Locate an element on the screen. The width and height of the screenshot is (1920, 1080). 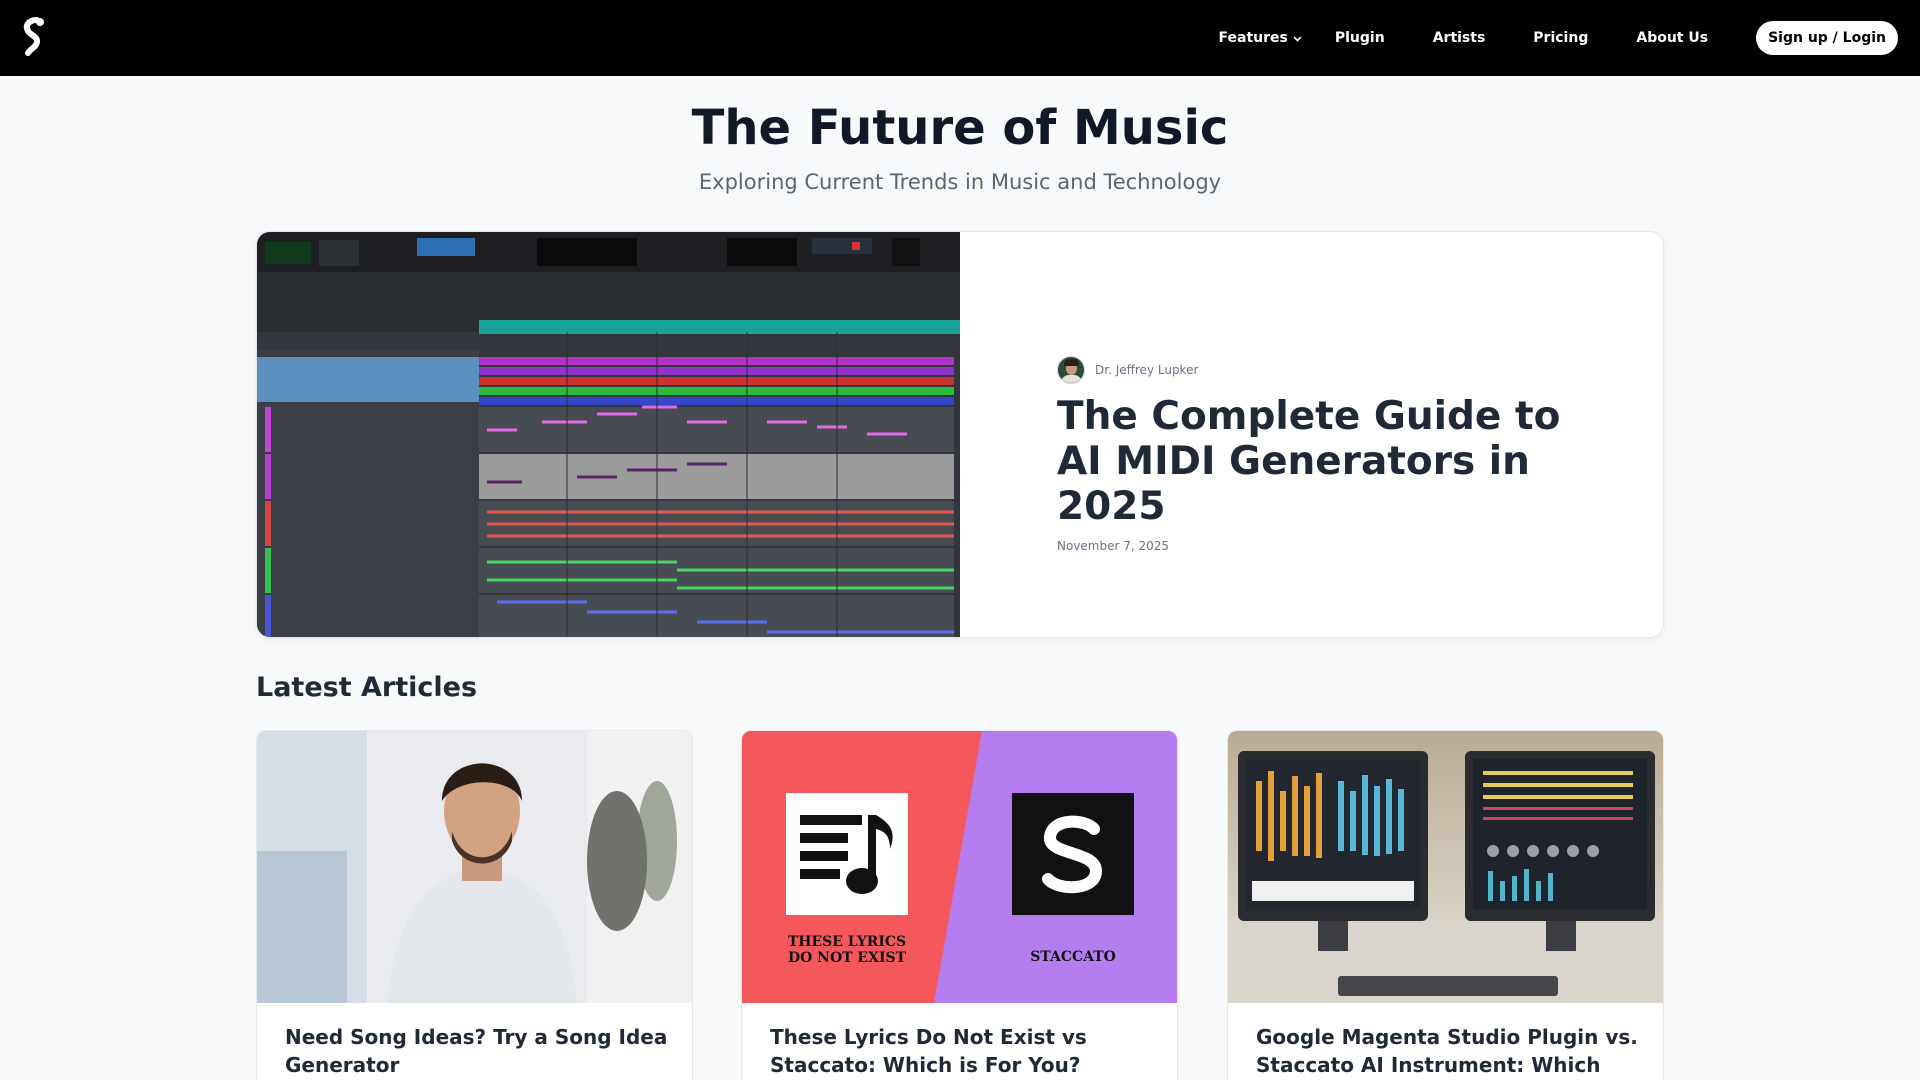
nav-pricing: Pricing is located at coordinates (1560, 38).